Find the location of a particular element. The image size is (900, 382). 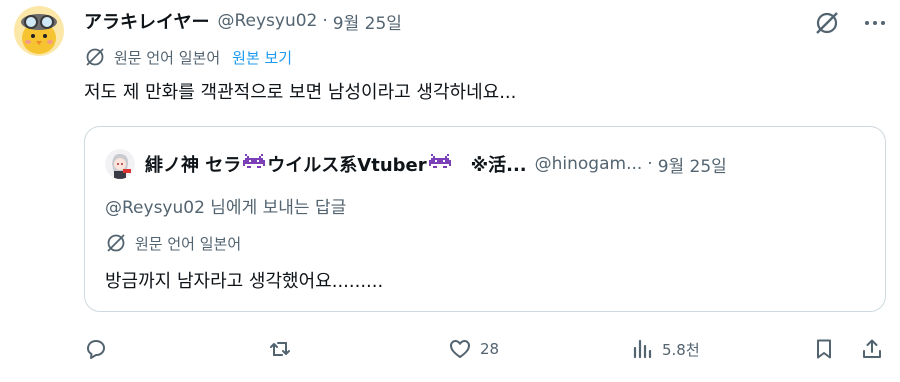

more-icon is located at coordinates (875, 23).